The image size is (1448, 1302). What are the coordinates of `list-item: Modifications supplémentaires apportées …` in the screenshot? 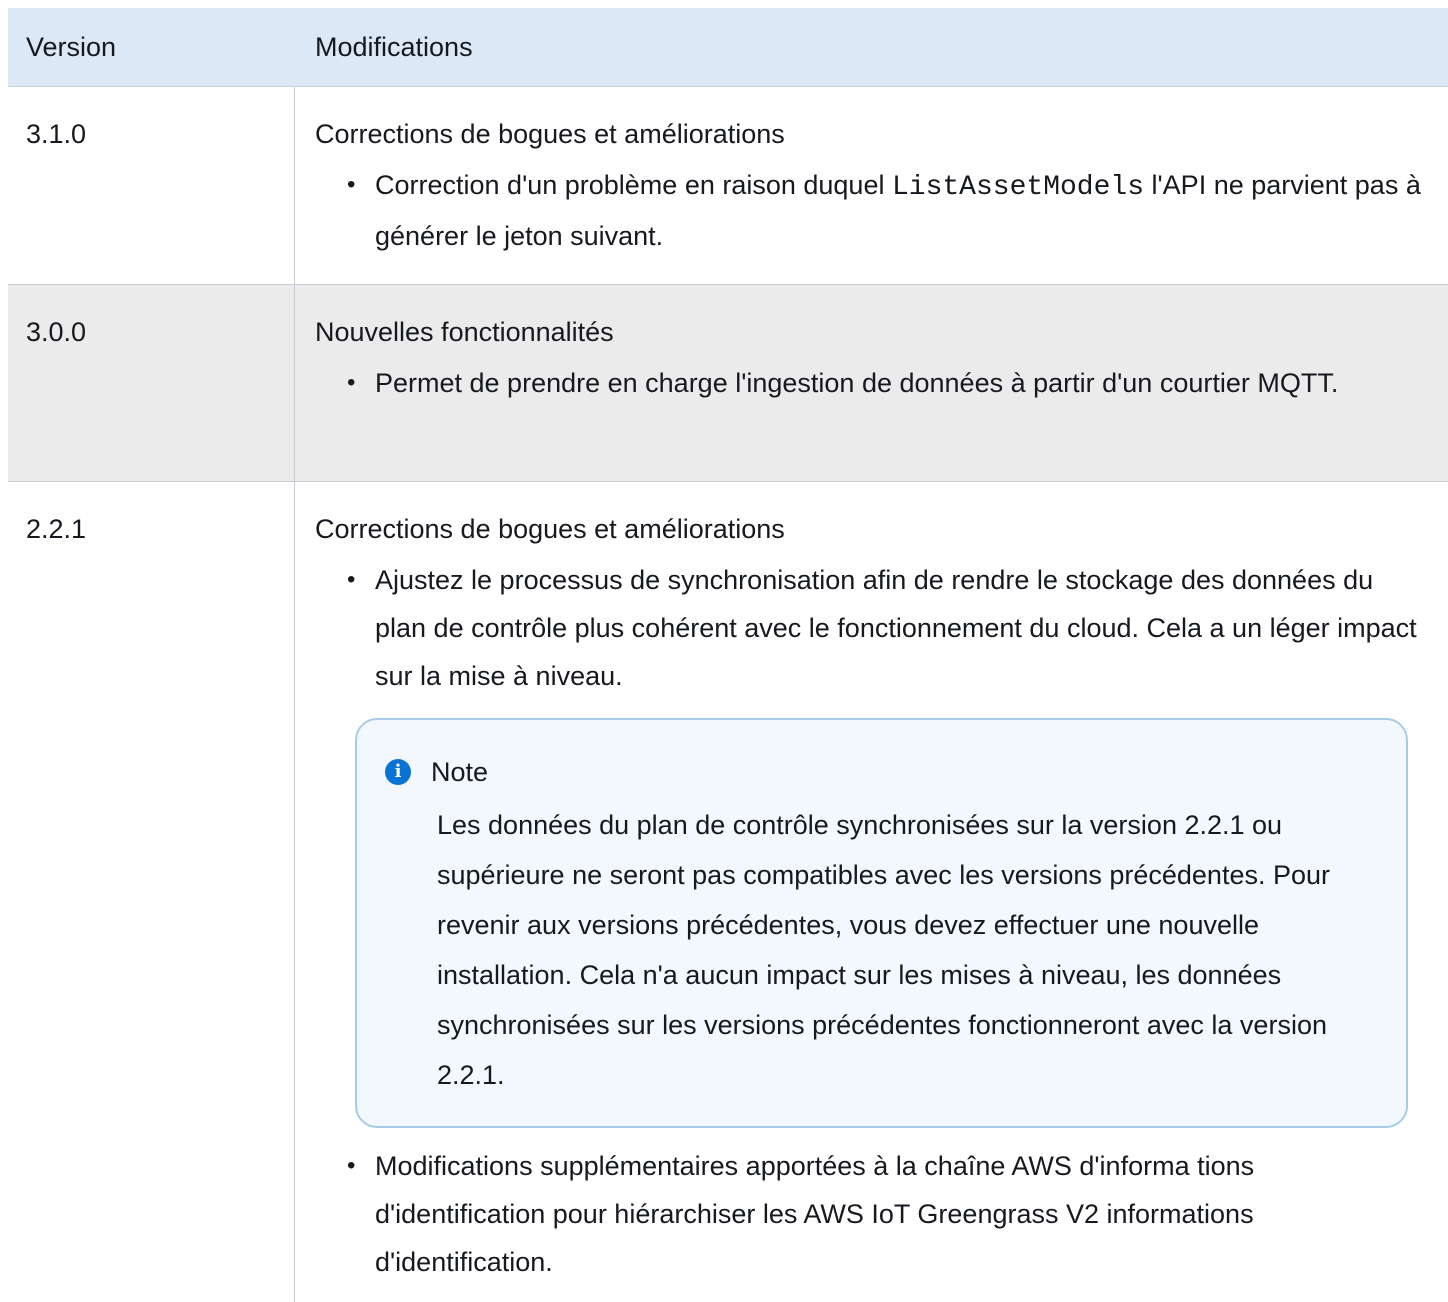 It's located at (897, 1214).